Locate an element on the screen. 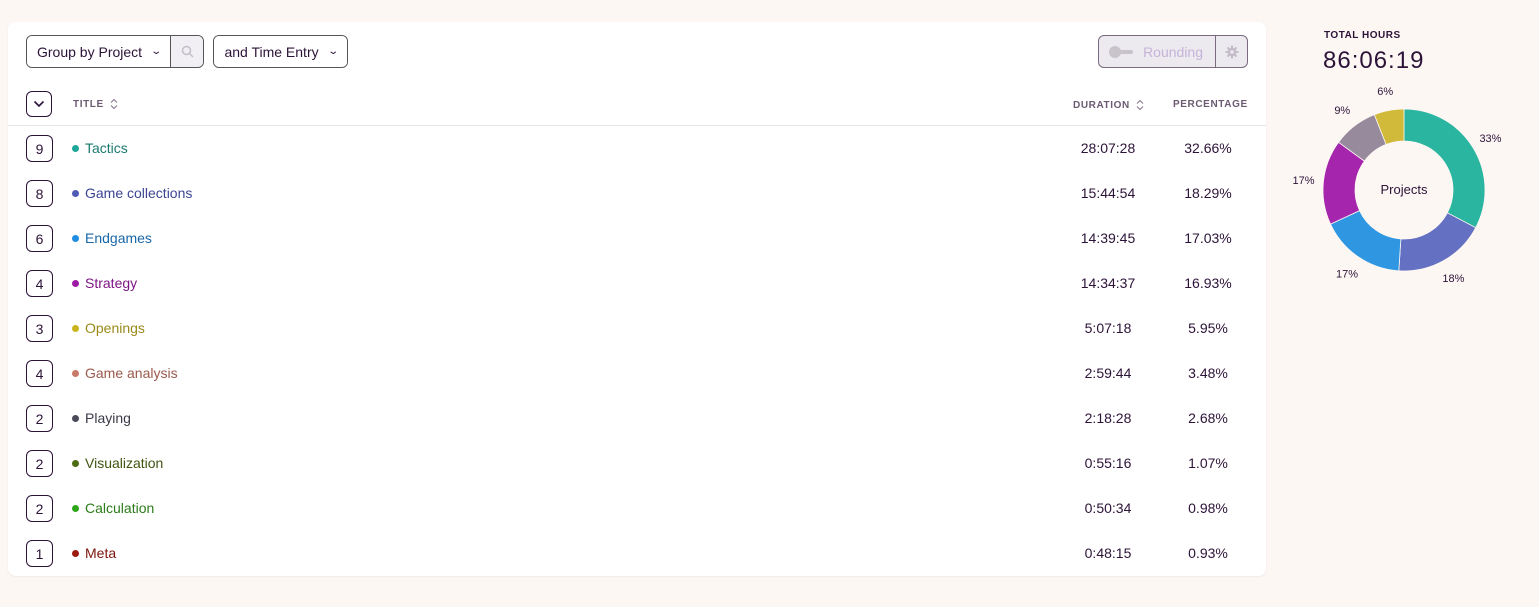 The height and width of the screenshot is (607, 1539). group-by-segment: Group by Project ⌄ is located at coordinates (115, 51).